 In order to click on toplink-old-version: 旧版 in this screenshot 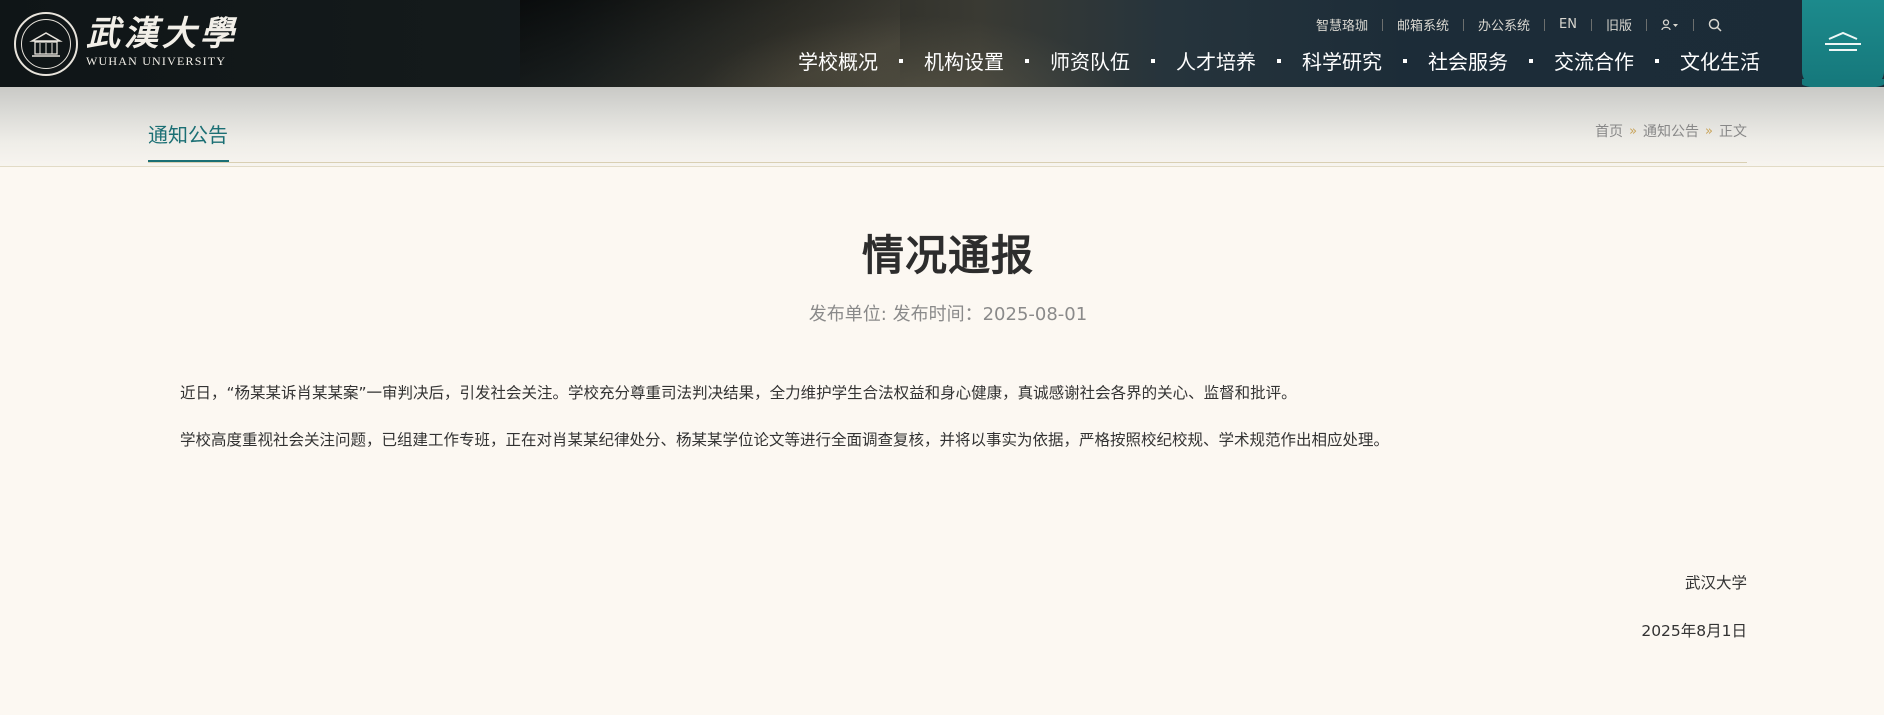, I will do `click(1619, 24)`.